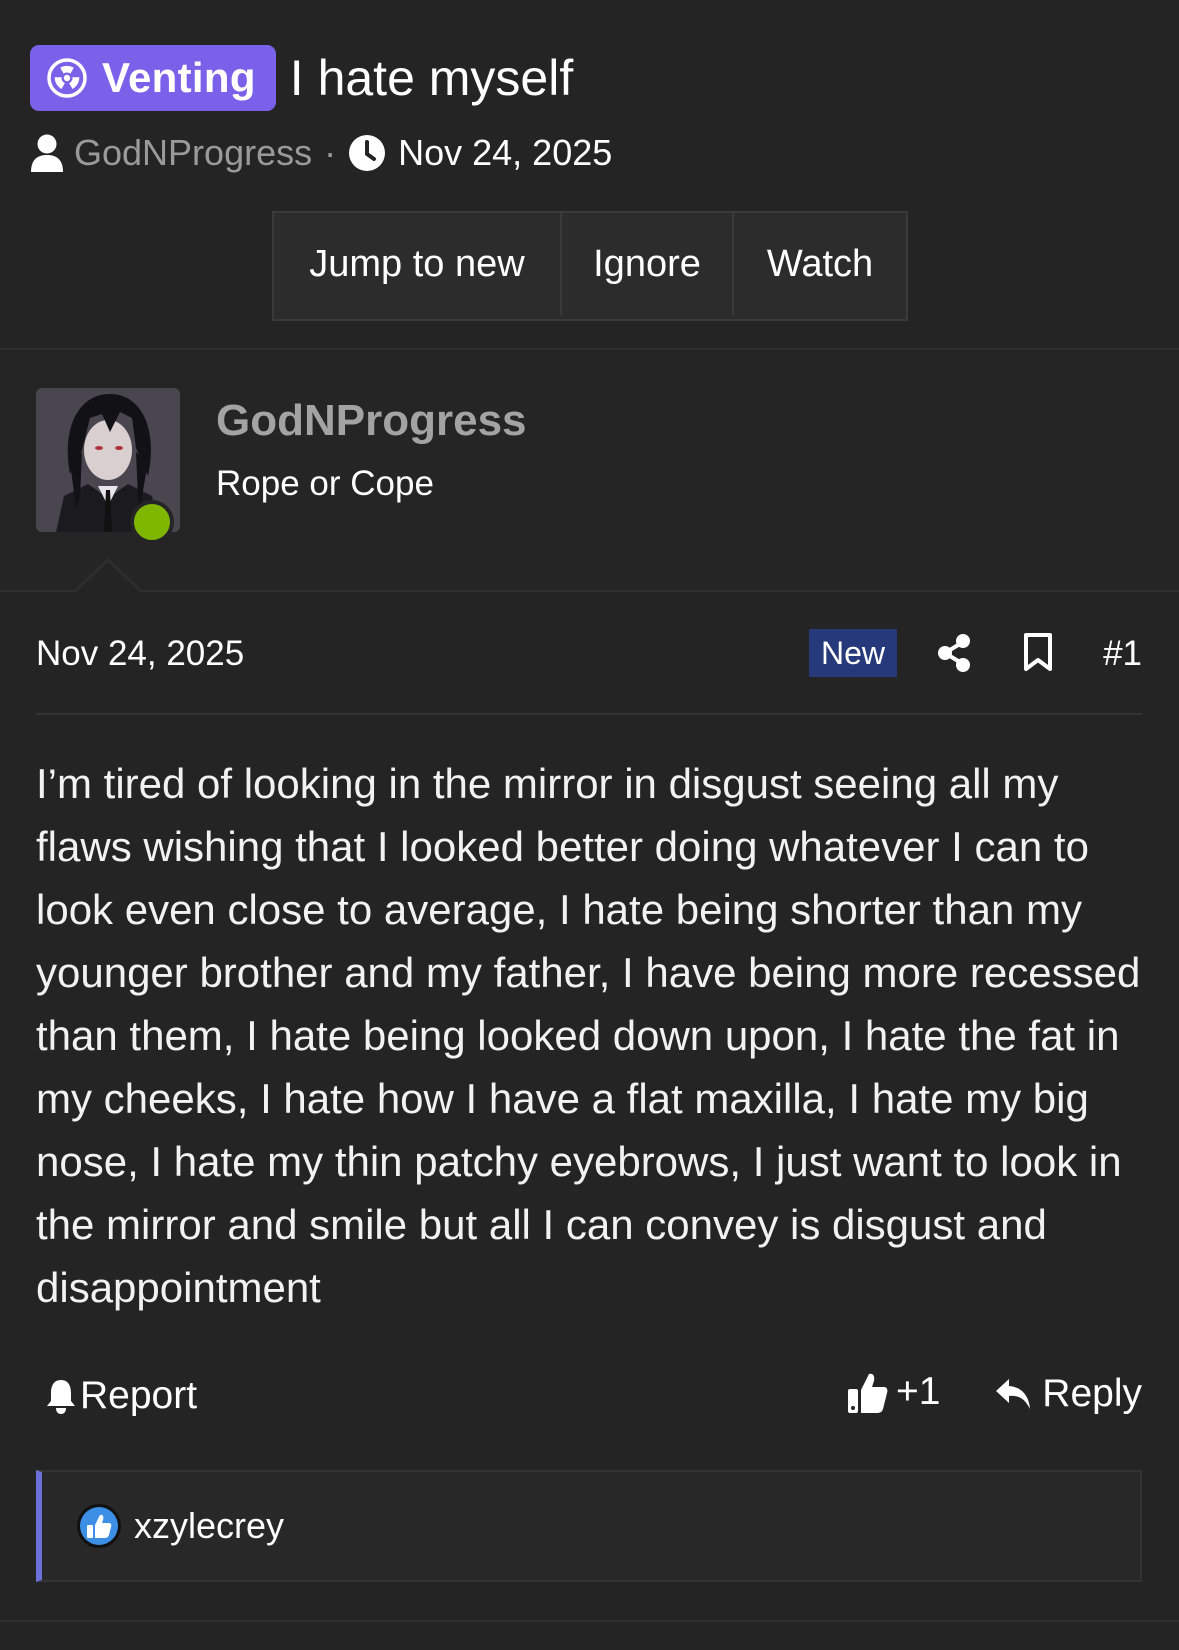  What do you see at coordinates (108, 578) in the screenshot?
I see `user-block-pointer-fill` at bounding box center [108, 578].